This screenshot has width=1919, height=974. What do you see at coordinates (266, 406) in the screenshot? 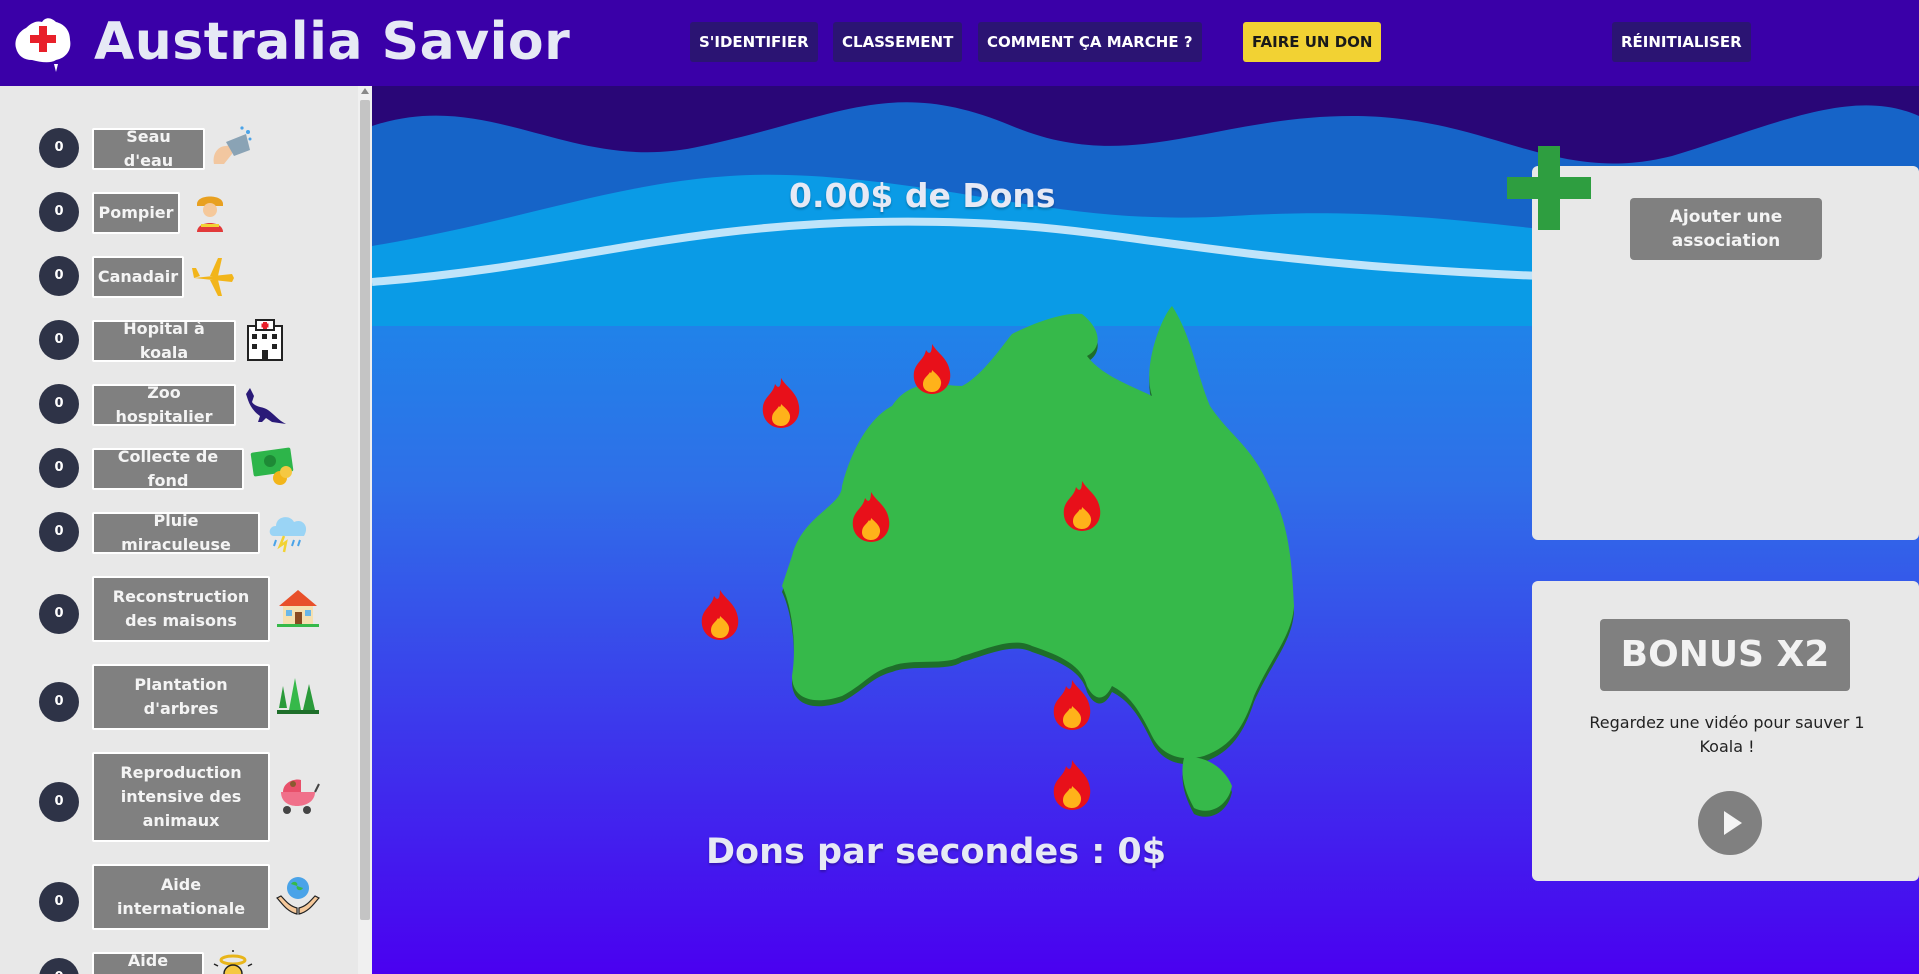
I see `kangaroo-icon` at bounding box center [266, 406].